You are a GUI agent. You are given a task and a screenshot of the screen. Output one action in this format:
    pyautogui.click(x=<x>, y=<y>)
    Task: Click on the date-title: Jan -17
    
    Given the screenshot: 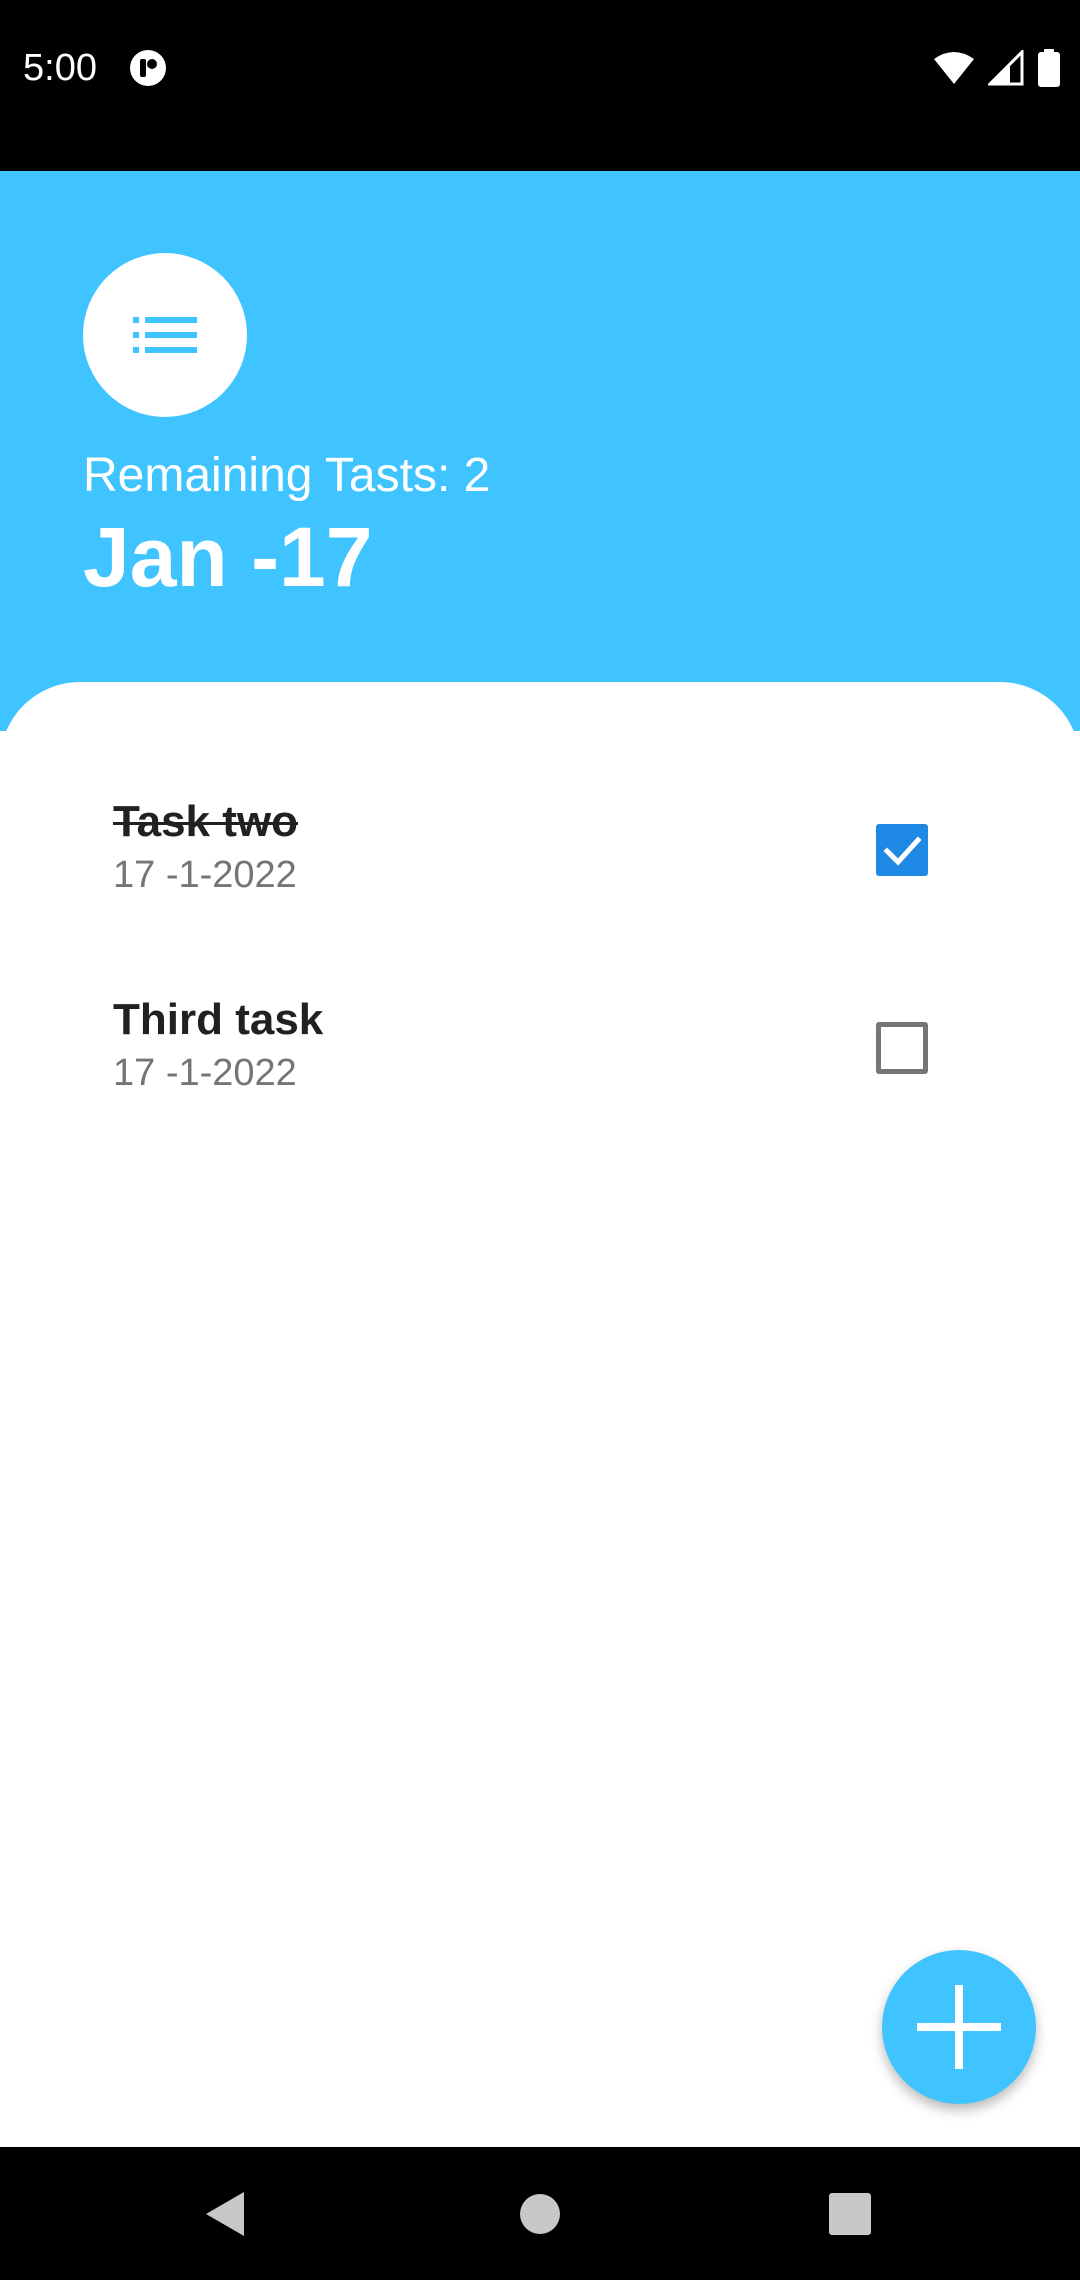 What is the action you would take?
    pyautogui.click(x=228, y=557)
    